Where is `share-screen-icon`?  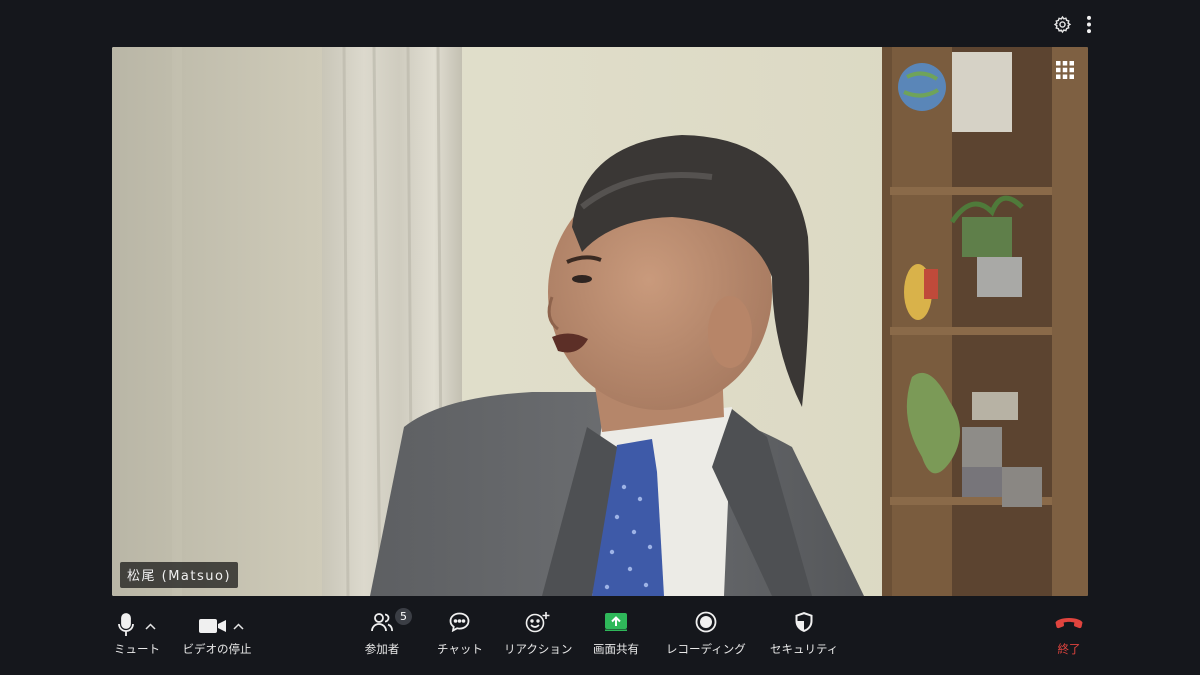 share-screen-icon is located at coordinates (616, 624).